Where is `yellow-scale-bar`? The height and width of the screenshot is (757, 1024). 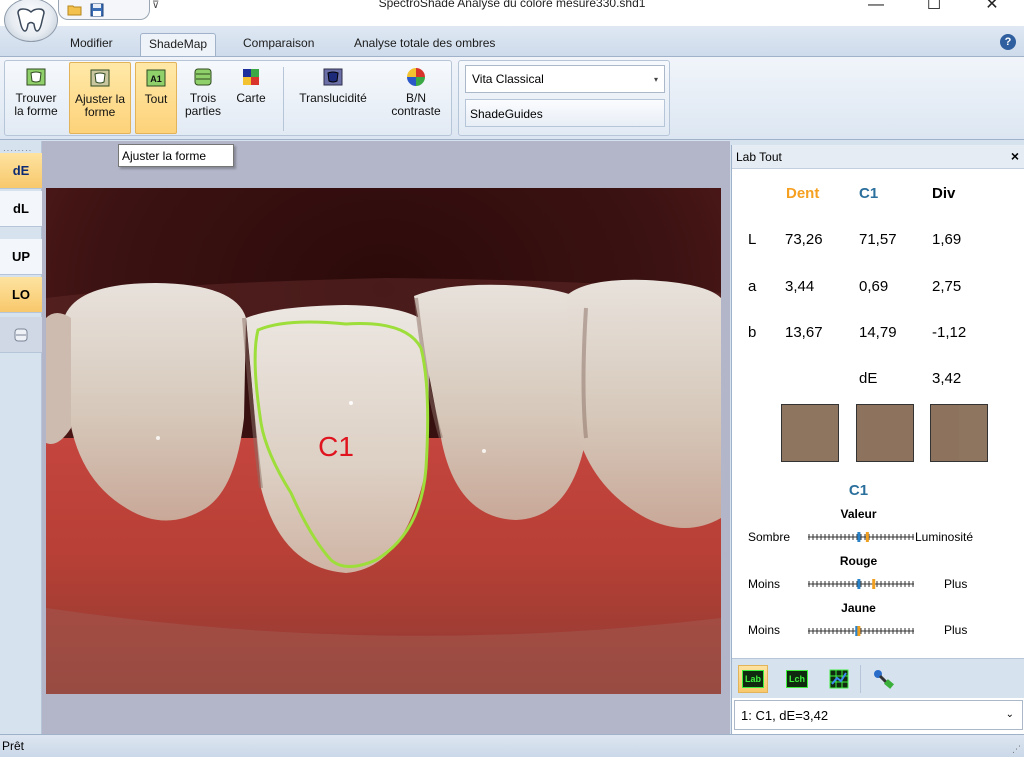
yellow-scale-bar is located at coordinates (861, 631).